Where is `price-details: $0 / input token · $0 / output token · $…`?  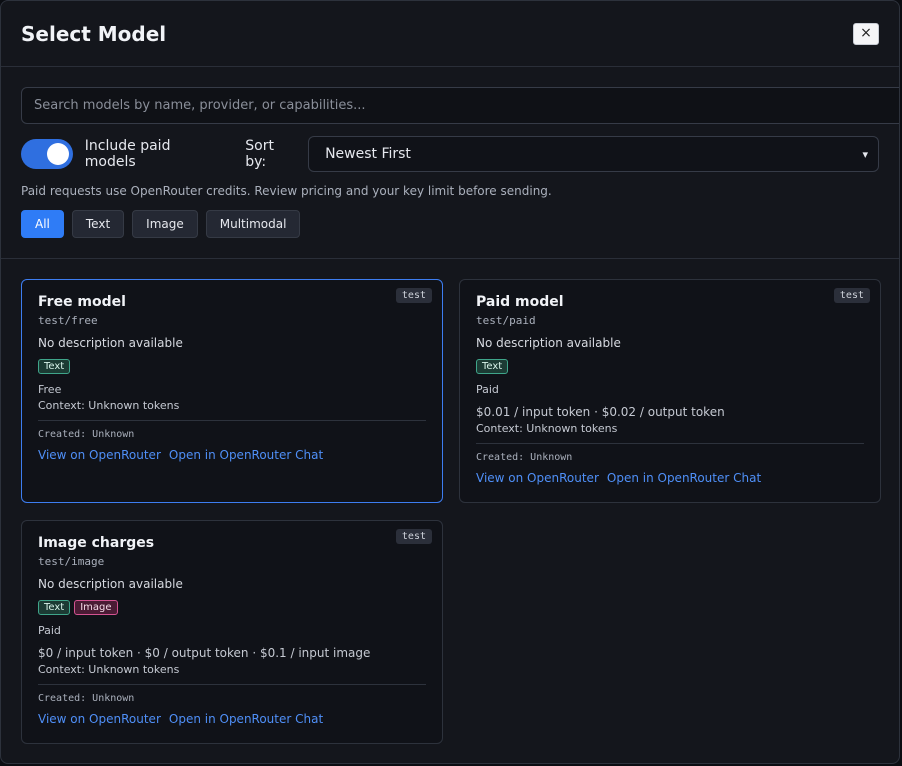
price-details: $0 / input token · $0 / output token · $… is located at coordinates (204, 653).